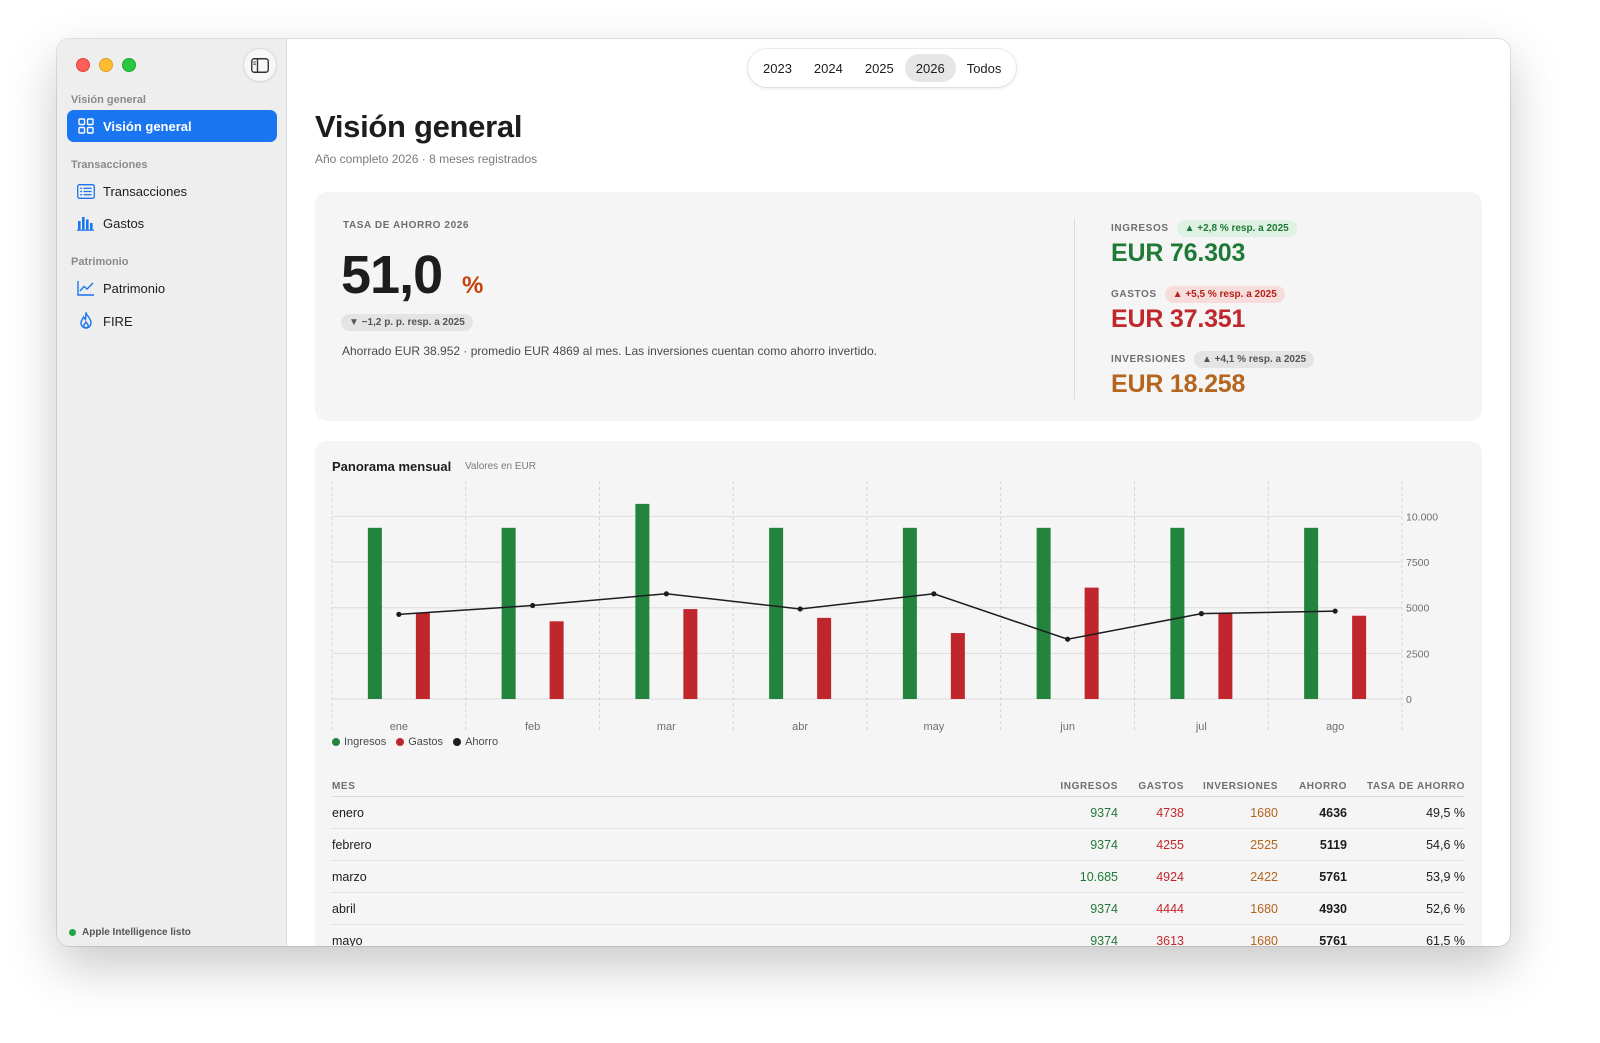 This screenshot has width=1600, height=1043. What do you see at coordinates (898, 936) in the screenshot?
I see `table-row: mayo 9374 3613 1680 5761 61,5 %` at bounding box center [898, 936].